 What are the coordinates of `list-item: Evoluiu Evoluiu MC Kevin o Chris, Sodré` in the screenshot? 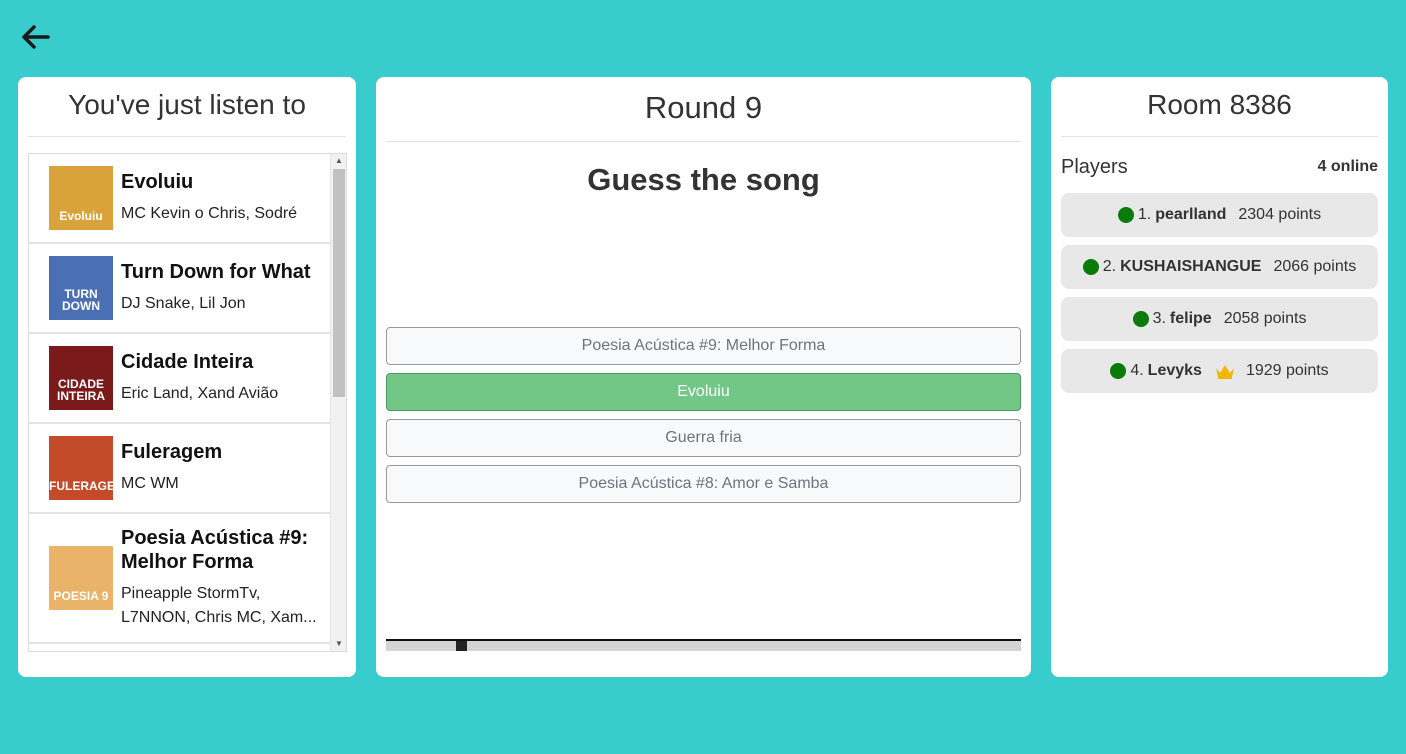 It's located at (180, 199).